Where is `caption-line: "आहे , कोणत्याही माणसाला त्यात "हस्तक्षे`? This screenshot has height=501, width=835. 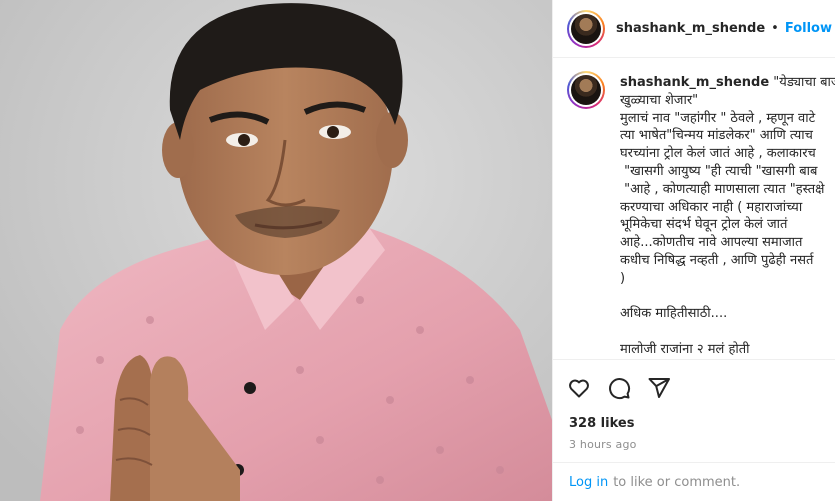 caption-line: "आहे , कोणत्याही माणसाला त्यात "हस्तक्षे is located at coordinates (722, 189).